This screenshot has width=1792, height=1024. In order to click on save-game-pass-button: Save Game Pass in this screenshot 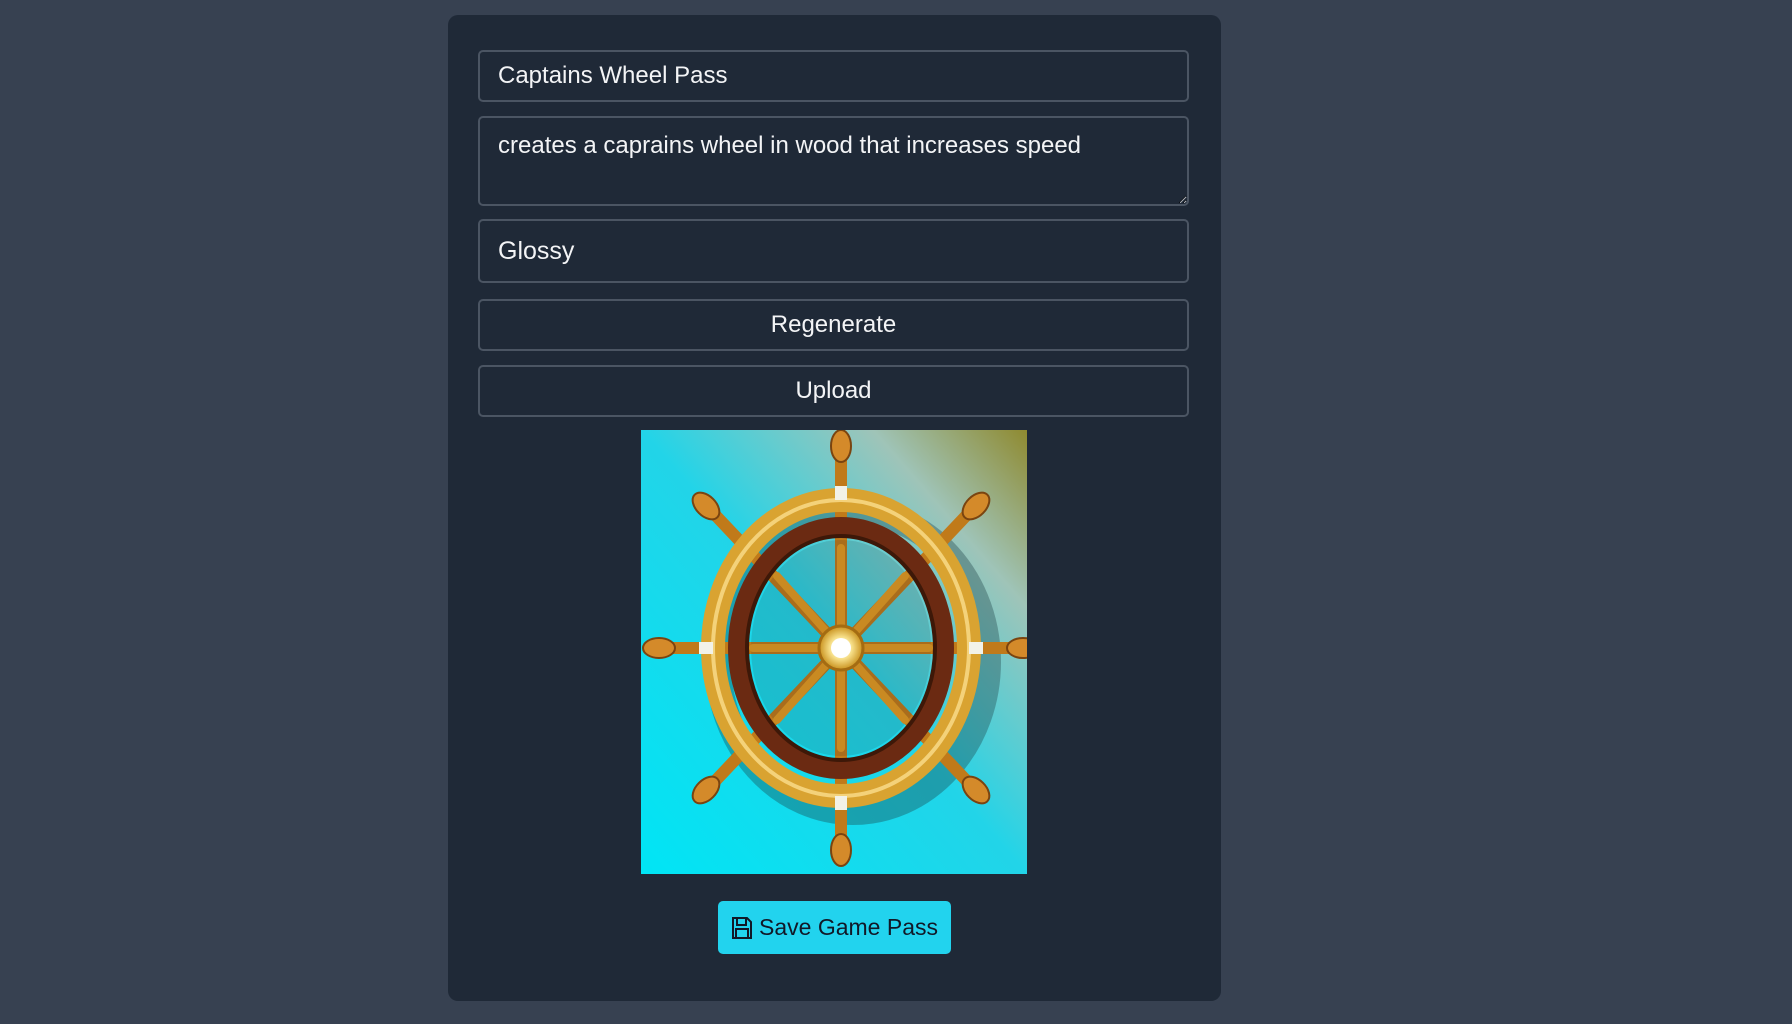, I will do `click(834, 927)`.